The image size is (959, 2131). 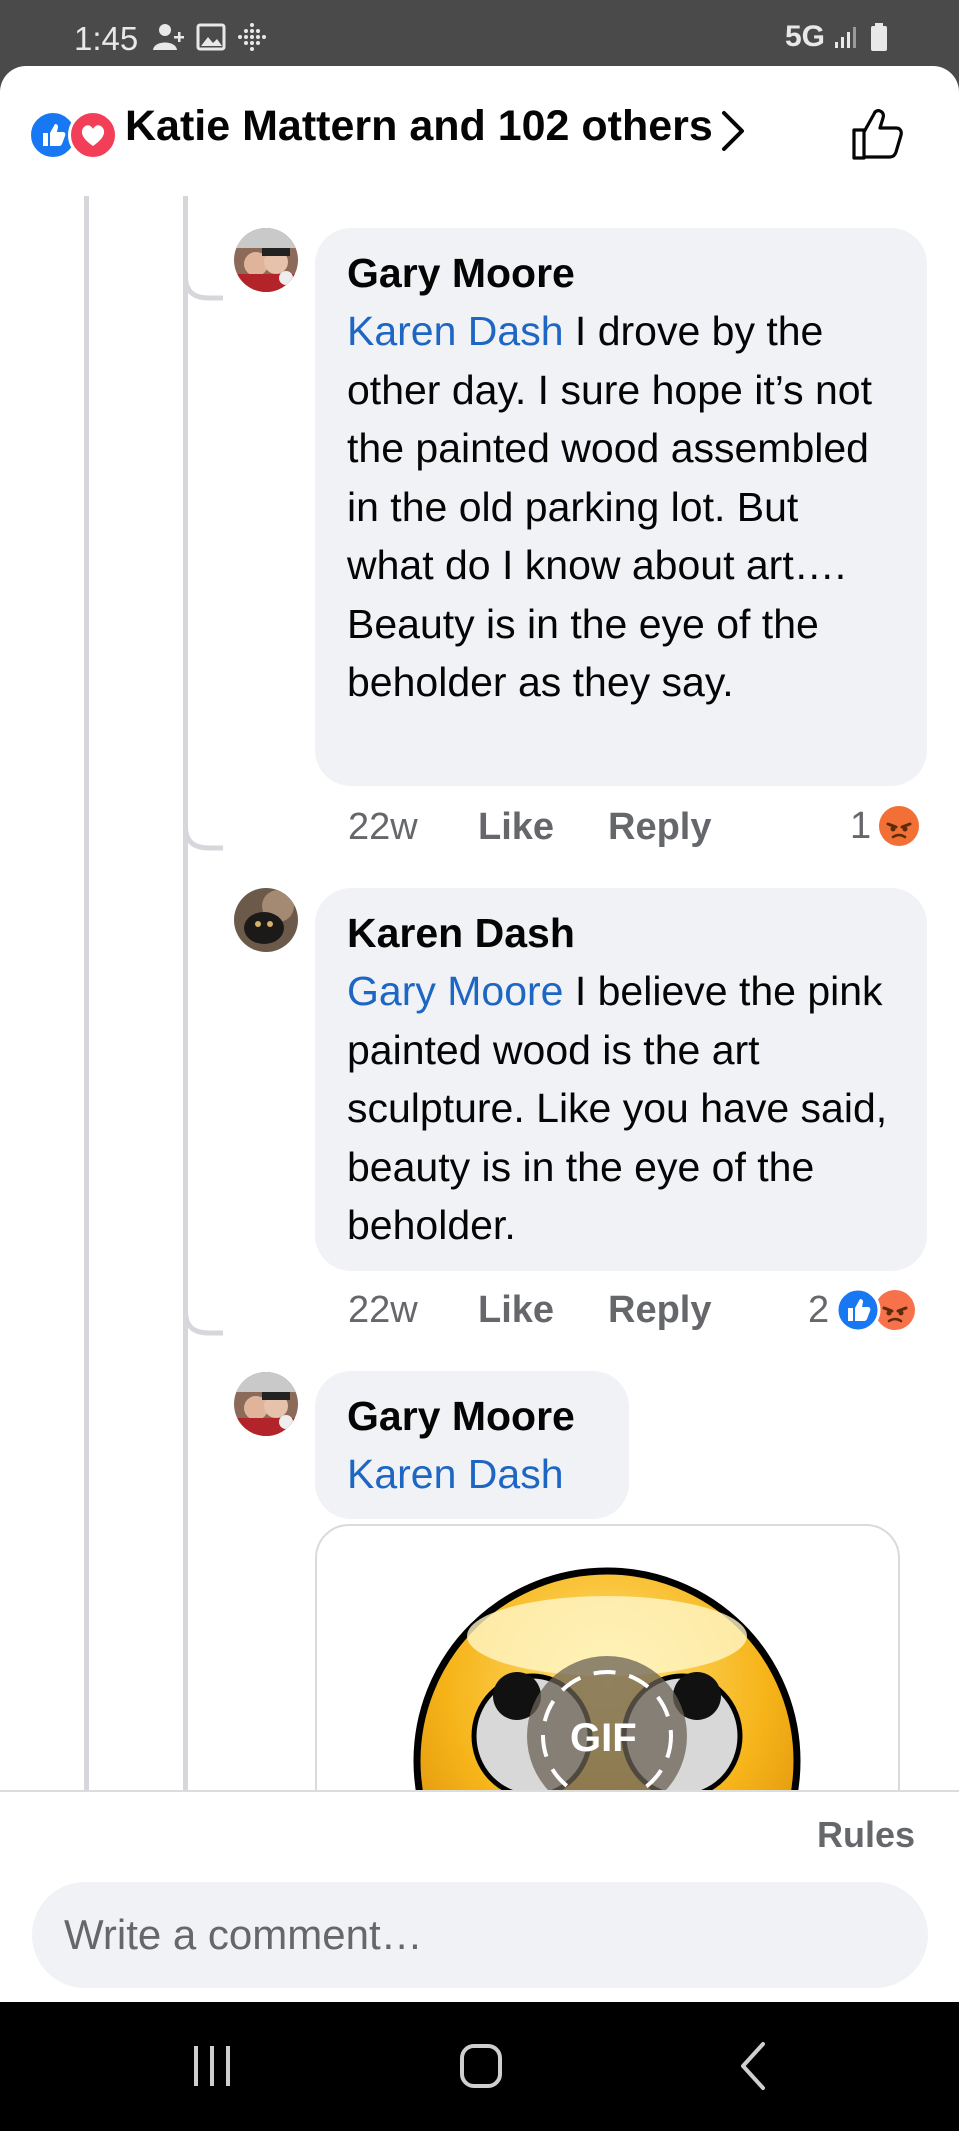 What do you see at coordinates (819, 1309) in the screenshot?
I see `reaction-count: 2` at bounding box center [819, 1309].